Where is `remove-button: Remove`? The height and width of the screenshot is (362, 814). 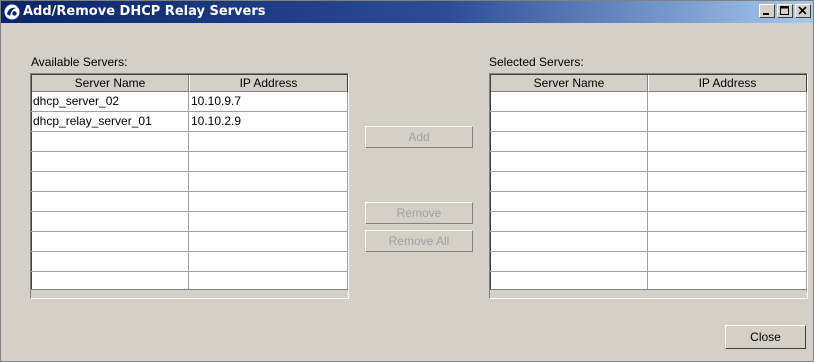 remove-button: Remove is located at coordinates (419, 213).